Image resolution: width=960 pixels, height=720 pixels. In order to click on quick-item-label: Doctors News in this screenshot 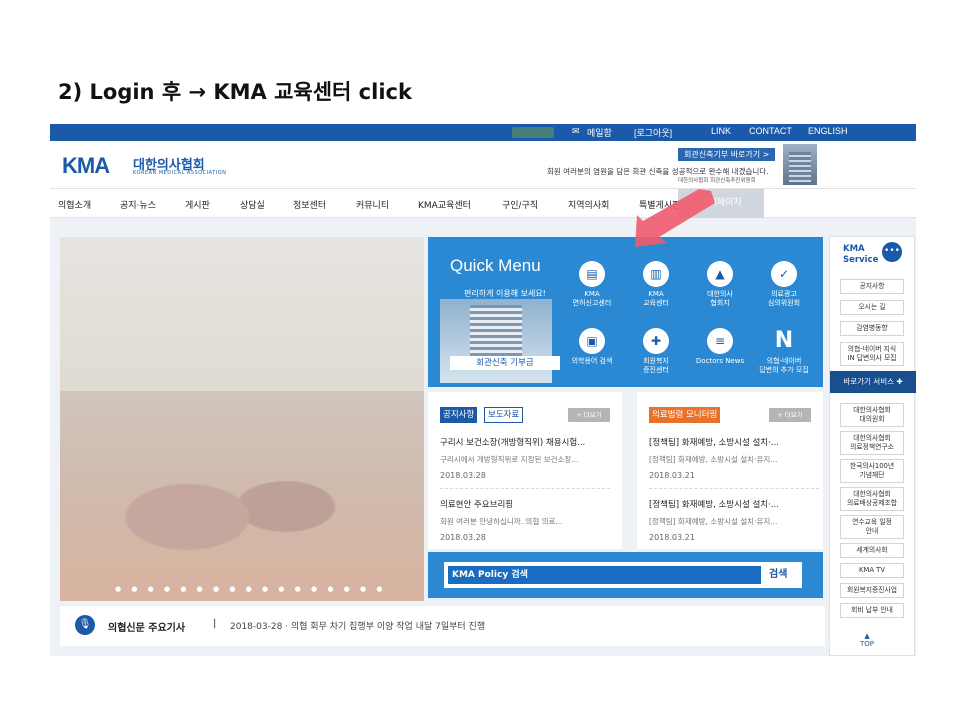, I will do `click(720, 361)`.